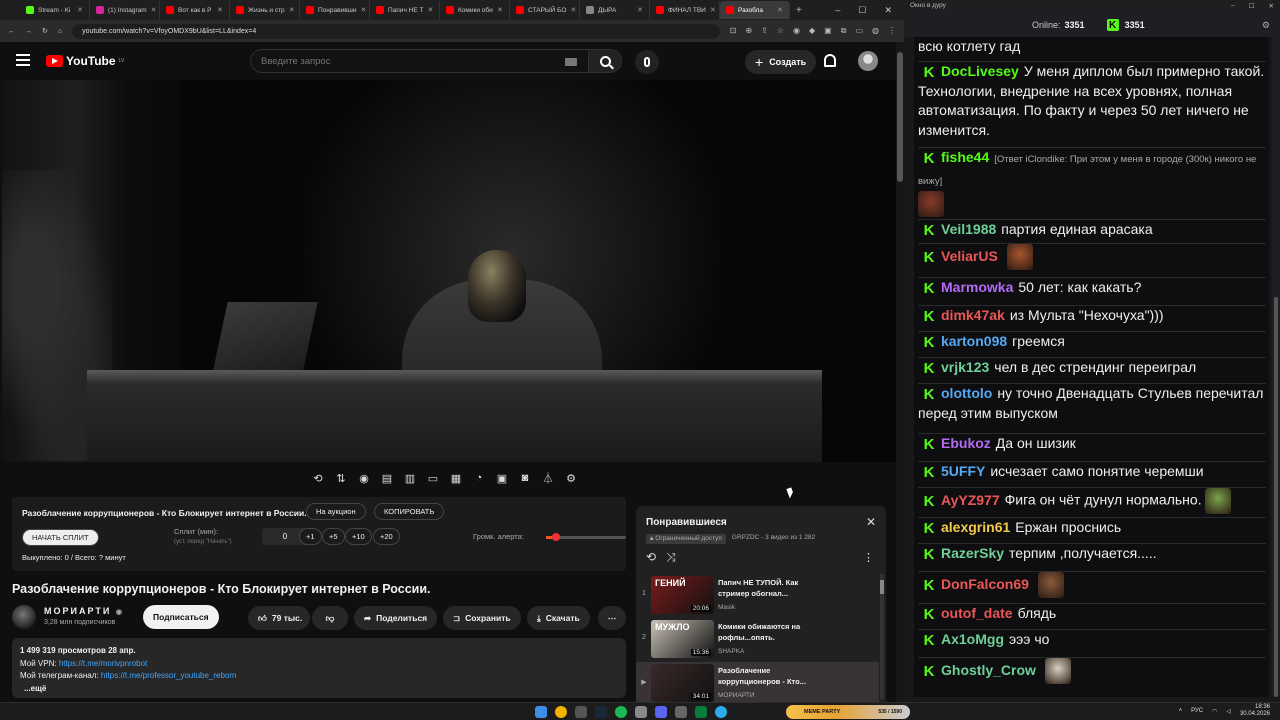 This screenshot has height=720, width=1280. I want to click on film-icon: ▥, so click(410, 478).